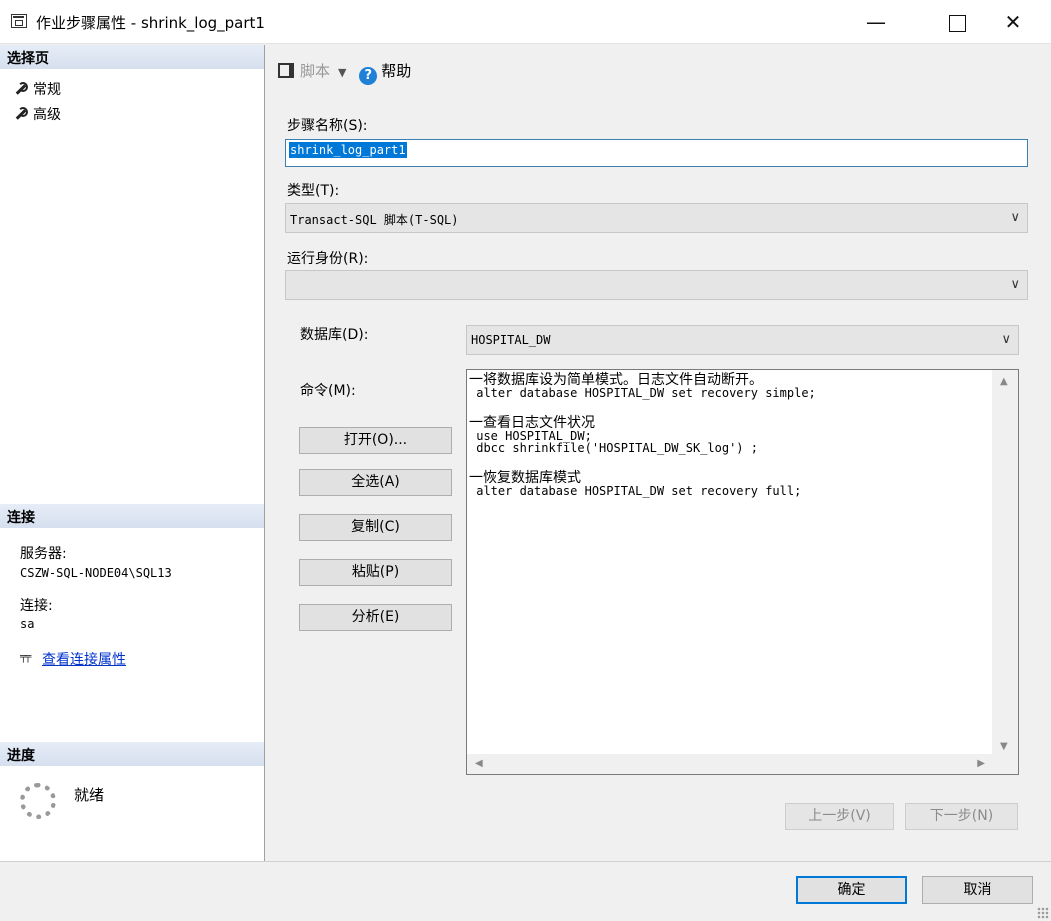  I want to click on copy-button: 复制(C), so click(375, 527).